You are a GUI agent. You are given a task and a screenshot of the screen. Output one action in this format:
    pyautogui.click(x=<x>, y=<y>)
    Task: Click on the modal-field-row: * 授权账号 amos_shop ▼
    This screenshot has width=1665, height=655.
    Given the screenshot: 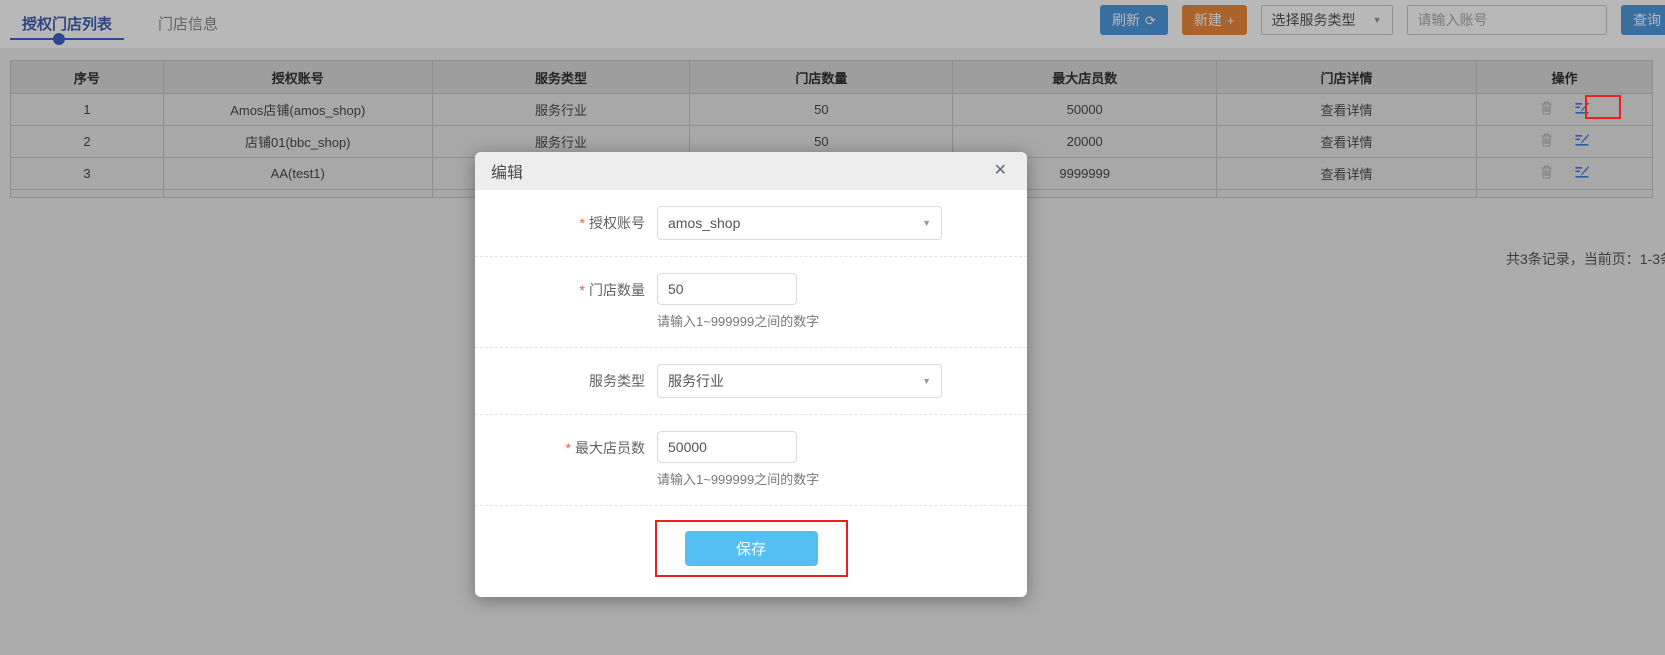 What is the action you would take?
    pyautogui.click(x=751, y=223)
    